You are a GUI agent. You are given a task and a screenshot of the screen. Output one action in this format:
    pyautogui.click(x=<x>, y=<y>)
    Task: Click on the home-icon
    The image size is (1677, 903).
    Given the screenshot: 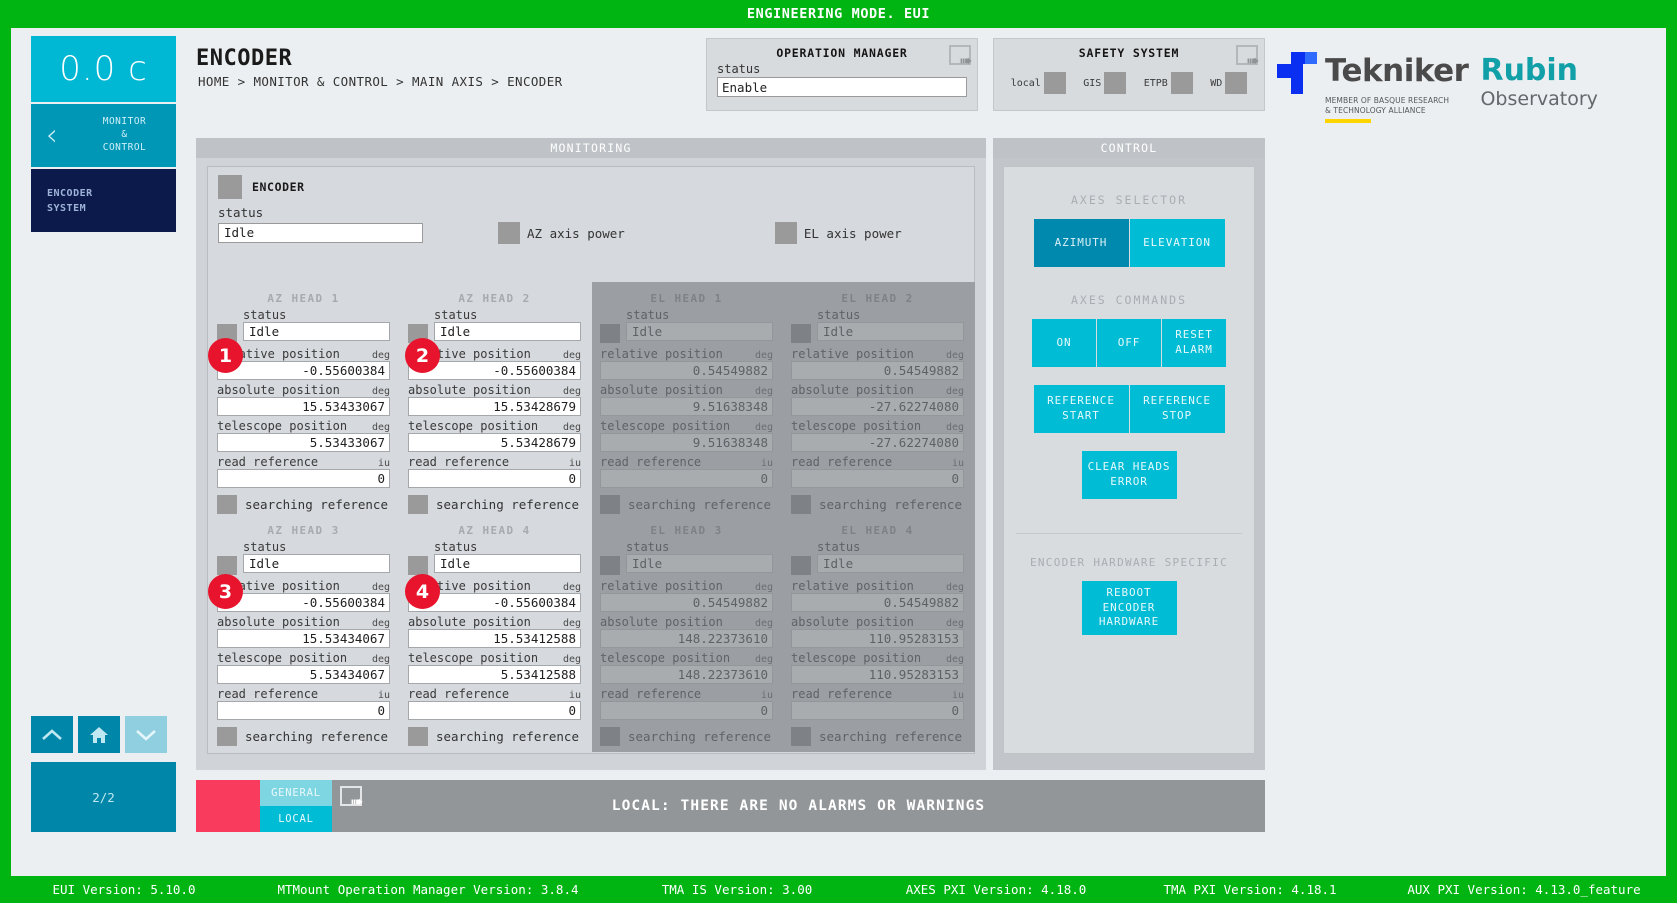 What is the action you would take?
    pyautogui.click(x=99, y=734)
    